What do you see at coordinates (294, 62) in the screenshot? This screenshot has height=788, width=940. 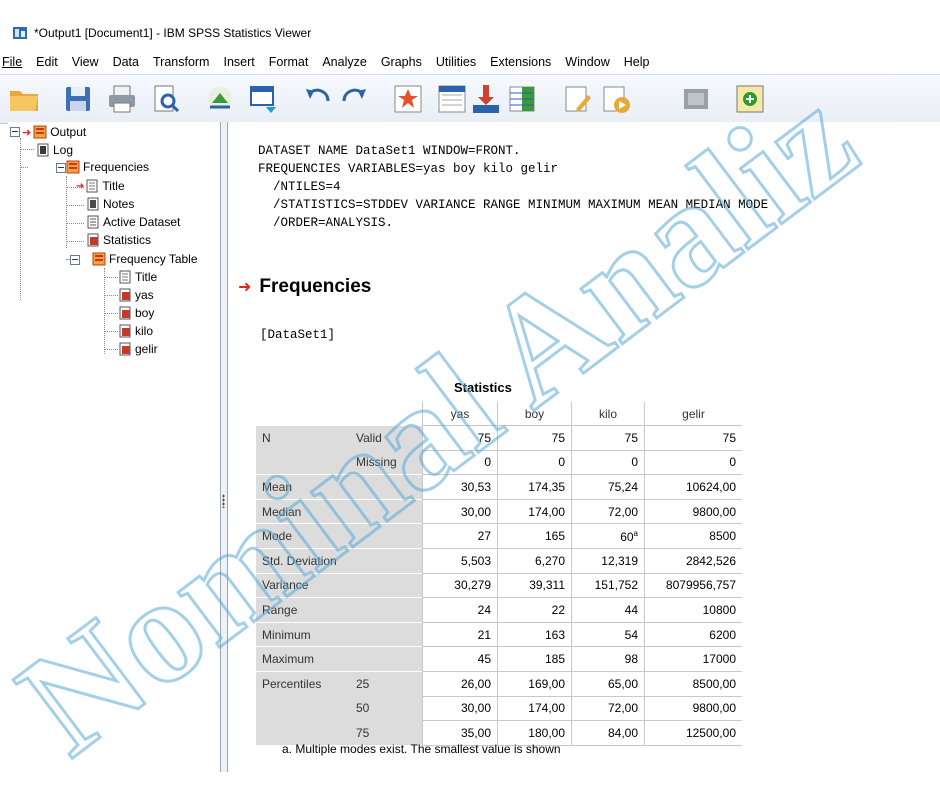 I see `menu-format: Format` at bounding box center [294, 62].